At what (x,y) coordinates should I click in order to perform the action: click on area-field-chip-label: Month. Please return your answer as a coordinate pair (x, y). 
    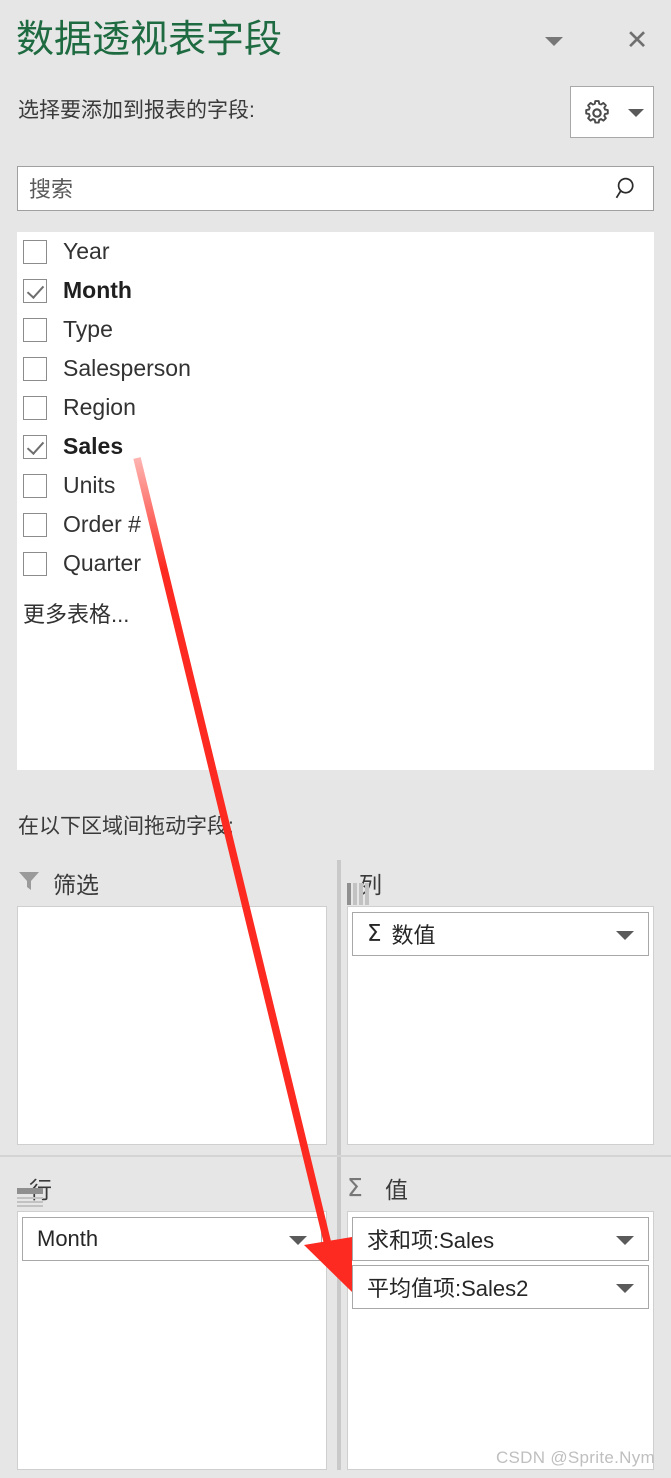
    Looking at the image, I should click on (68, 1238).